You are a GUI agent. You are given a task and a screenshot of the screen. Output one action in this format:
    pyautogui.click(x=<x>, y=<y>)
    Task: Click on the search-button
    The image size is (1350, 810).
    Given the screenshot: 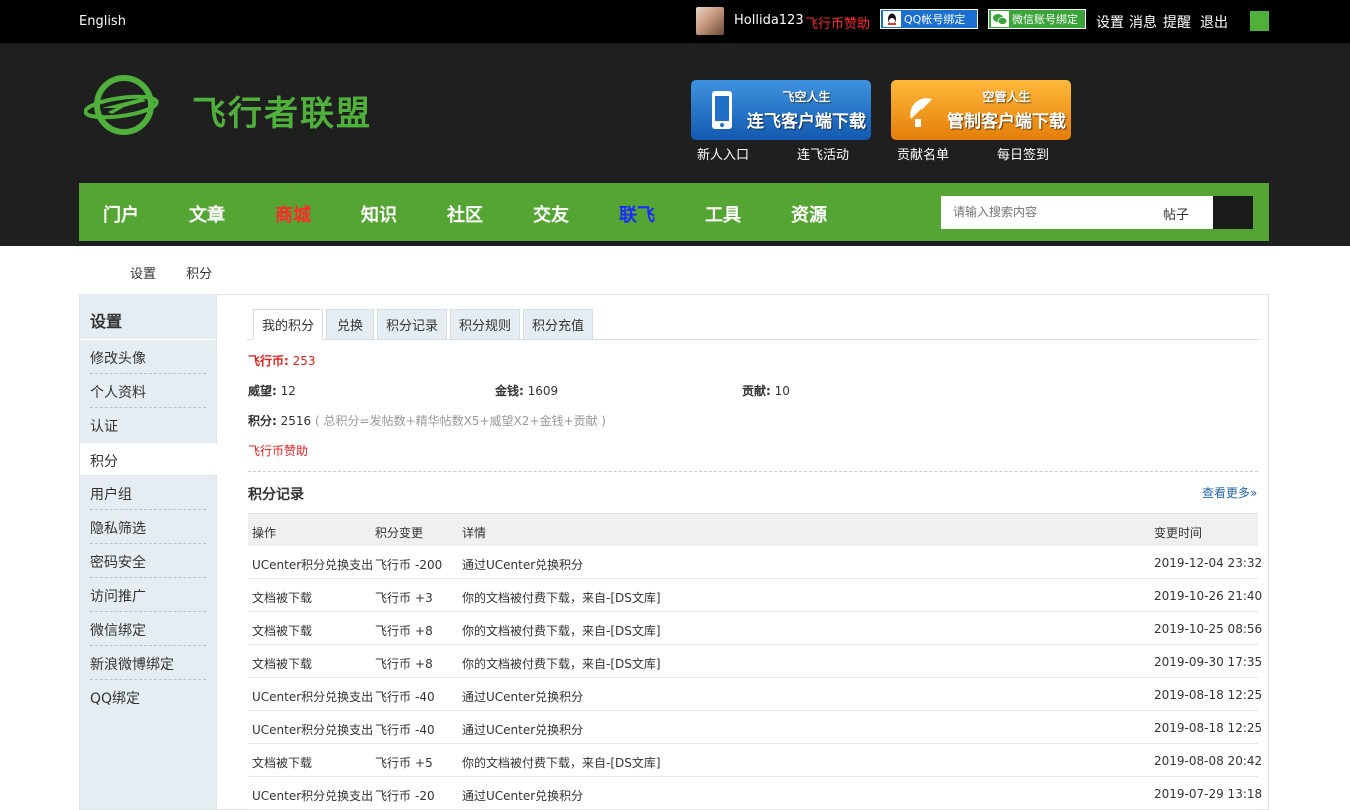 What is the action you would take?
    pyautogui.click(x=1233, y=212)
    